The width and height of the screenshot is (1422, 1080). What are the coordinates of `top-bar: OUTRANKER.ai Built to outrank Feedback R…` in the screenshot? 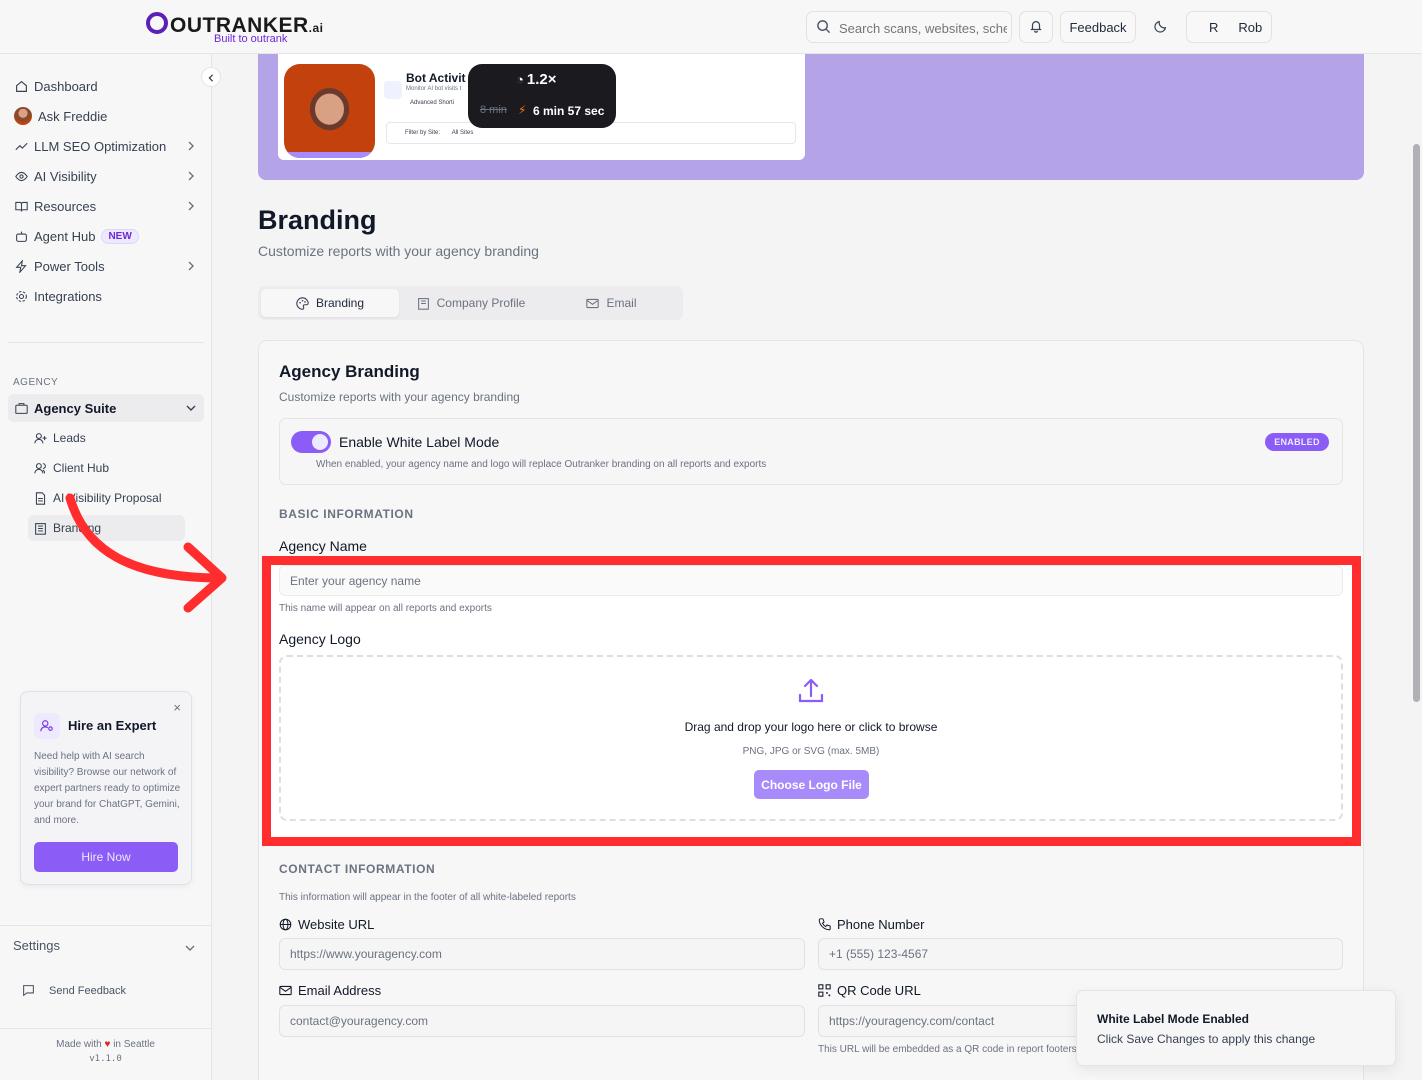 It's located at (711, 27).